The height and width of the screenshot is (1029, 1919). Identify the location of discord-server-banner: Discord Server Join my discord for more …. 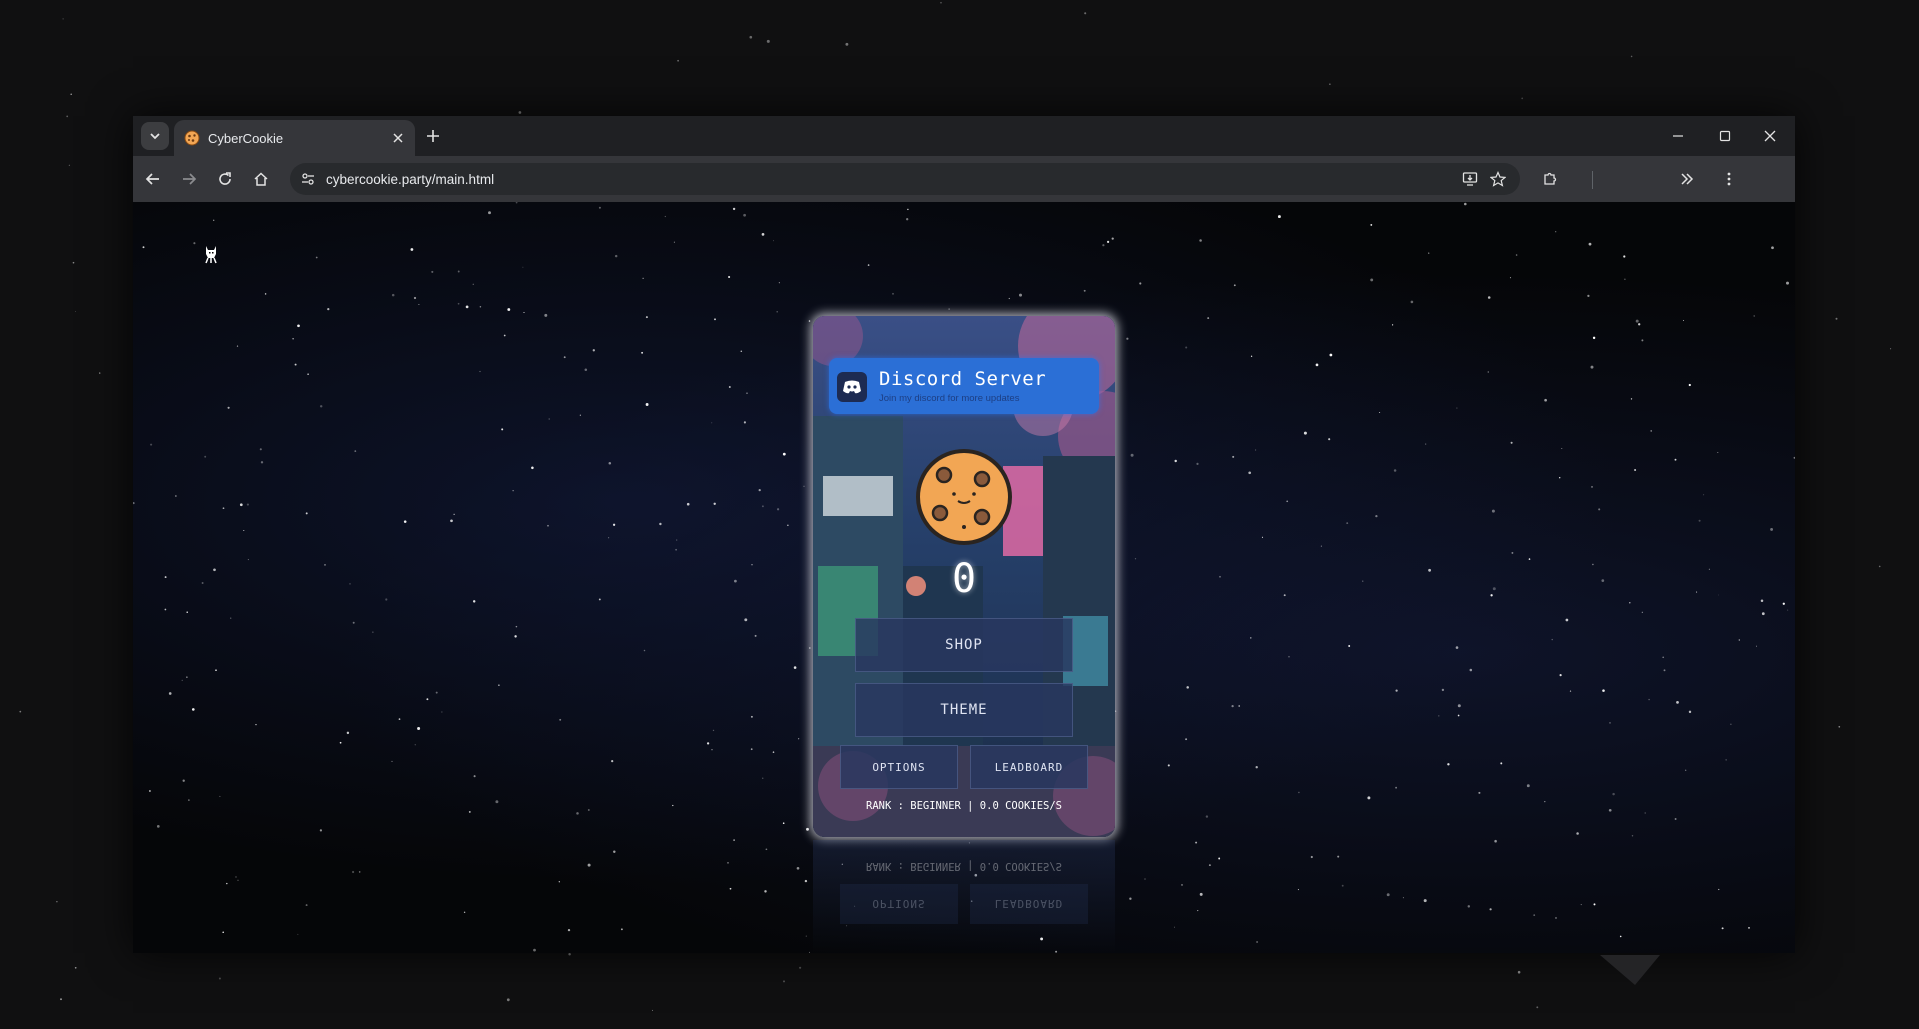
(964, 386).